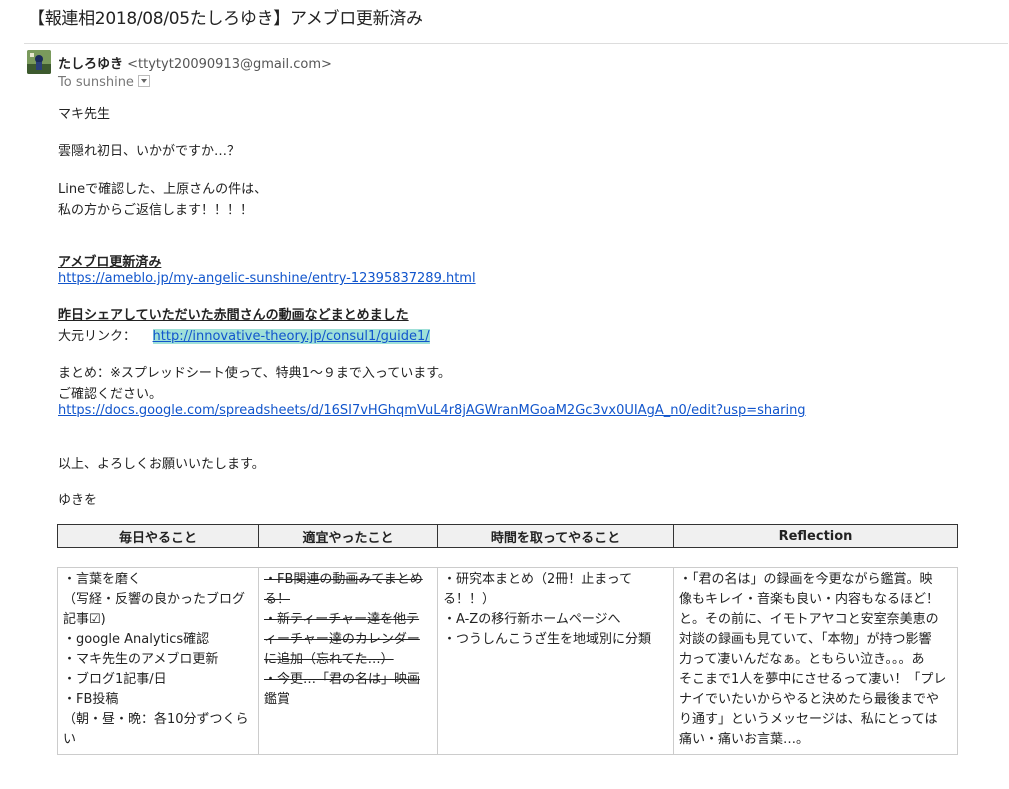  I want to click on header-reflection: Reflection, so click(815, 536).